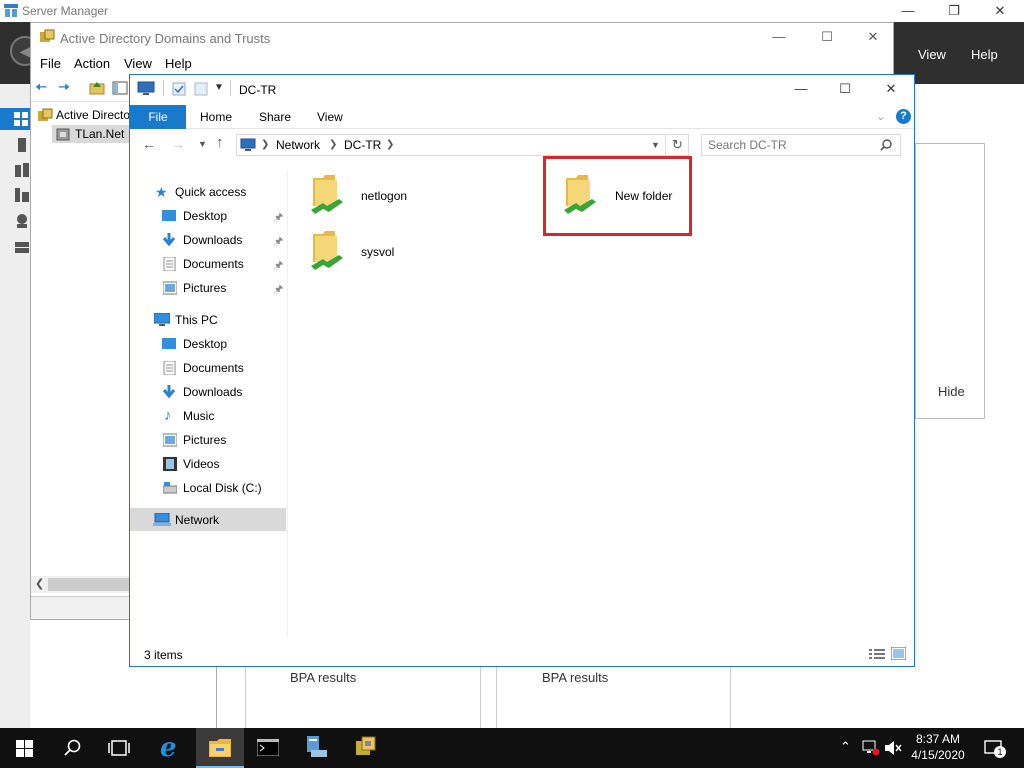  I want to click on local-server-icon, so click(22, 145).